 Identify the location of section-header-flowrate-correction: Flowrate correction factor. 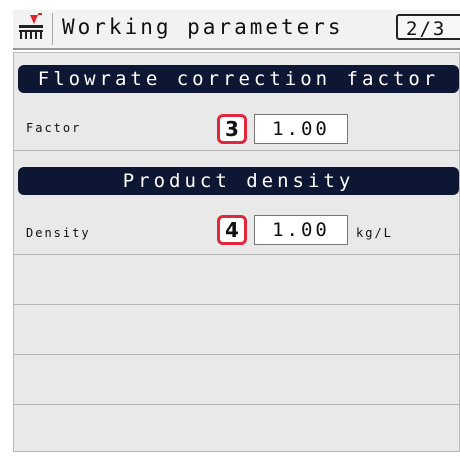
(238, 79).